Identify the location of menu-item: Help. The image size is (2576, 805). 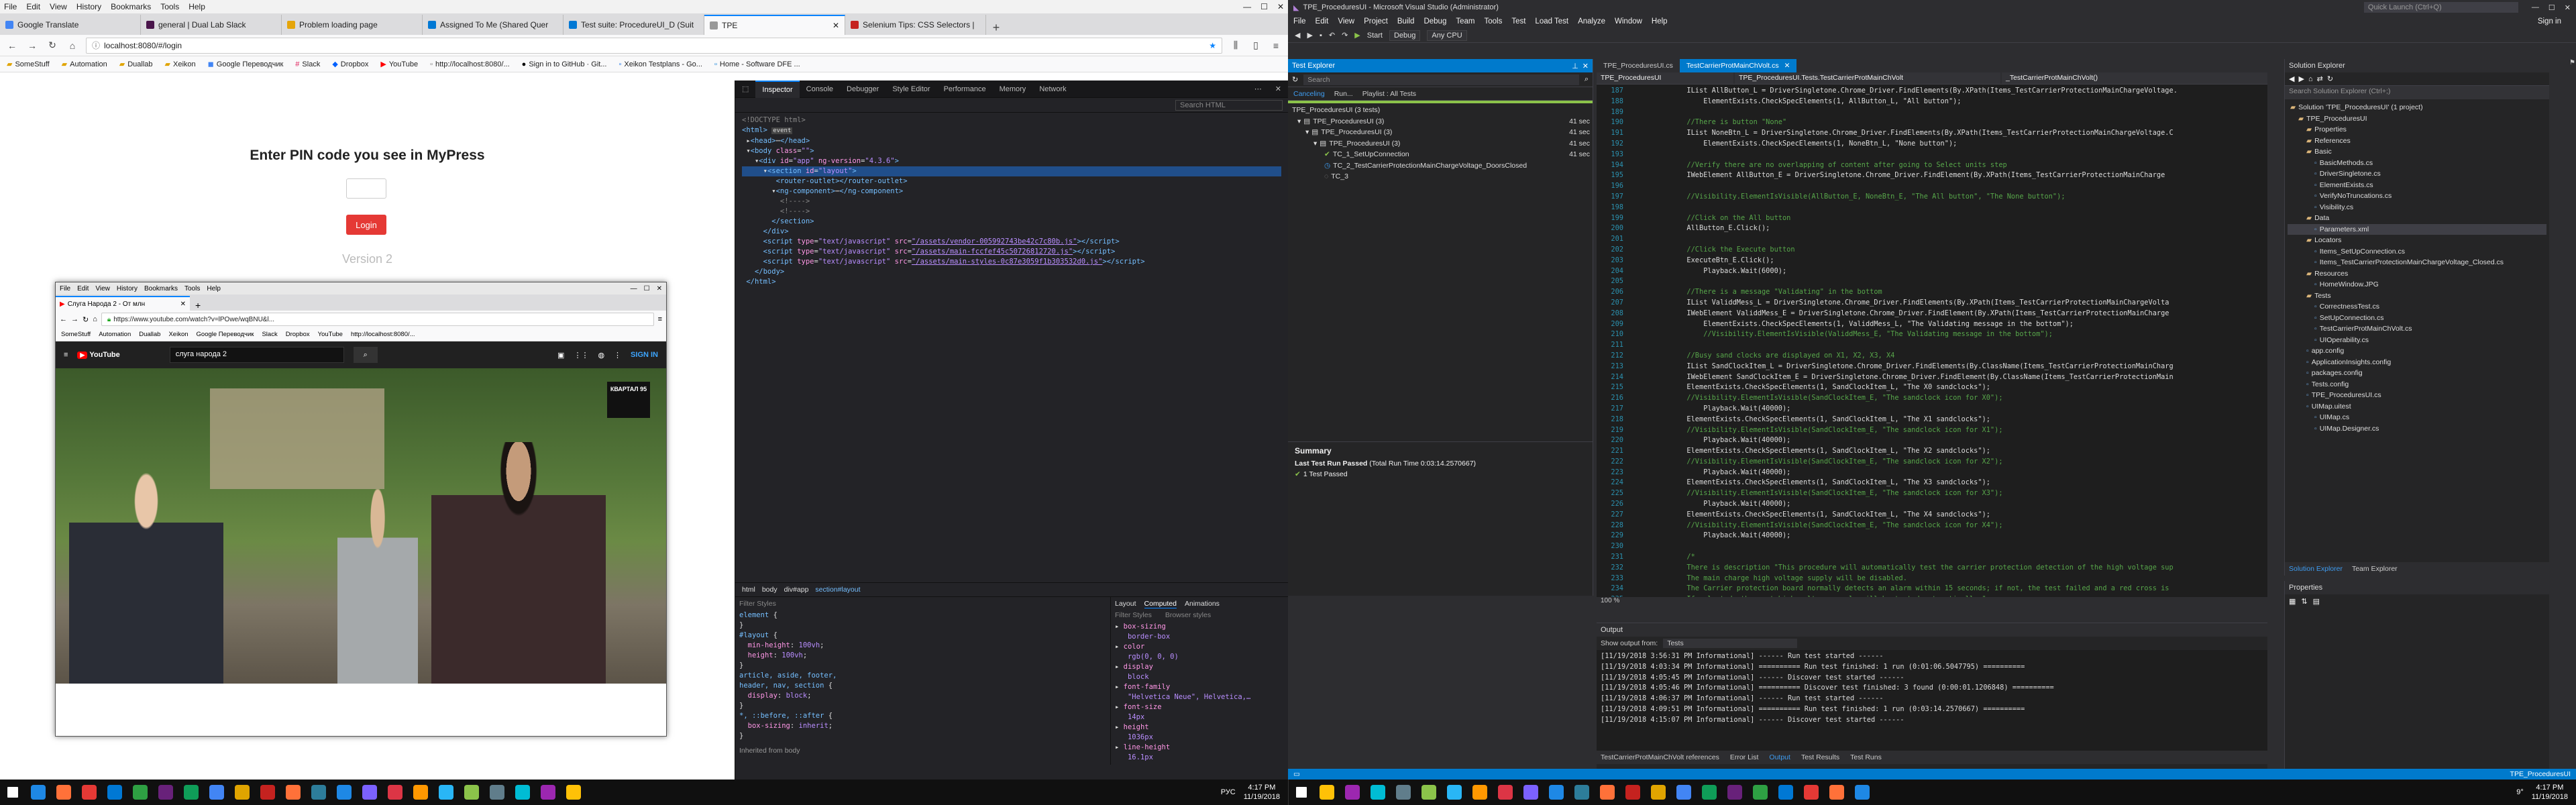
(214, 288).